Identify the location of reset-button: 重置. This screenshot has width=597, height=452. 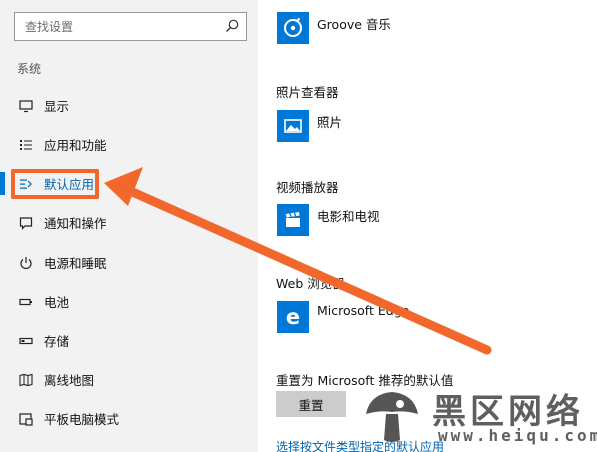
(311, 404).